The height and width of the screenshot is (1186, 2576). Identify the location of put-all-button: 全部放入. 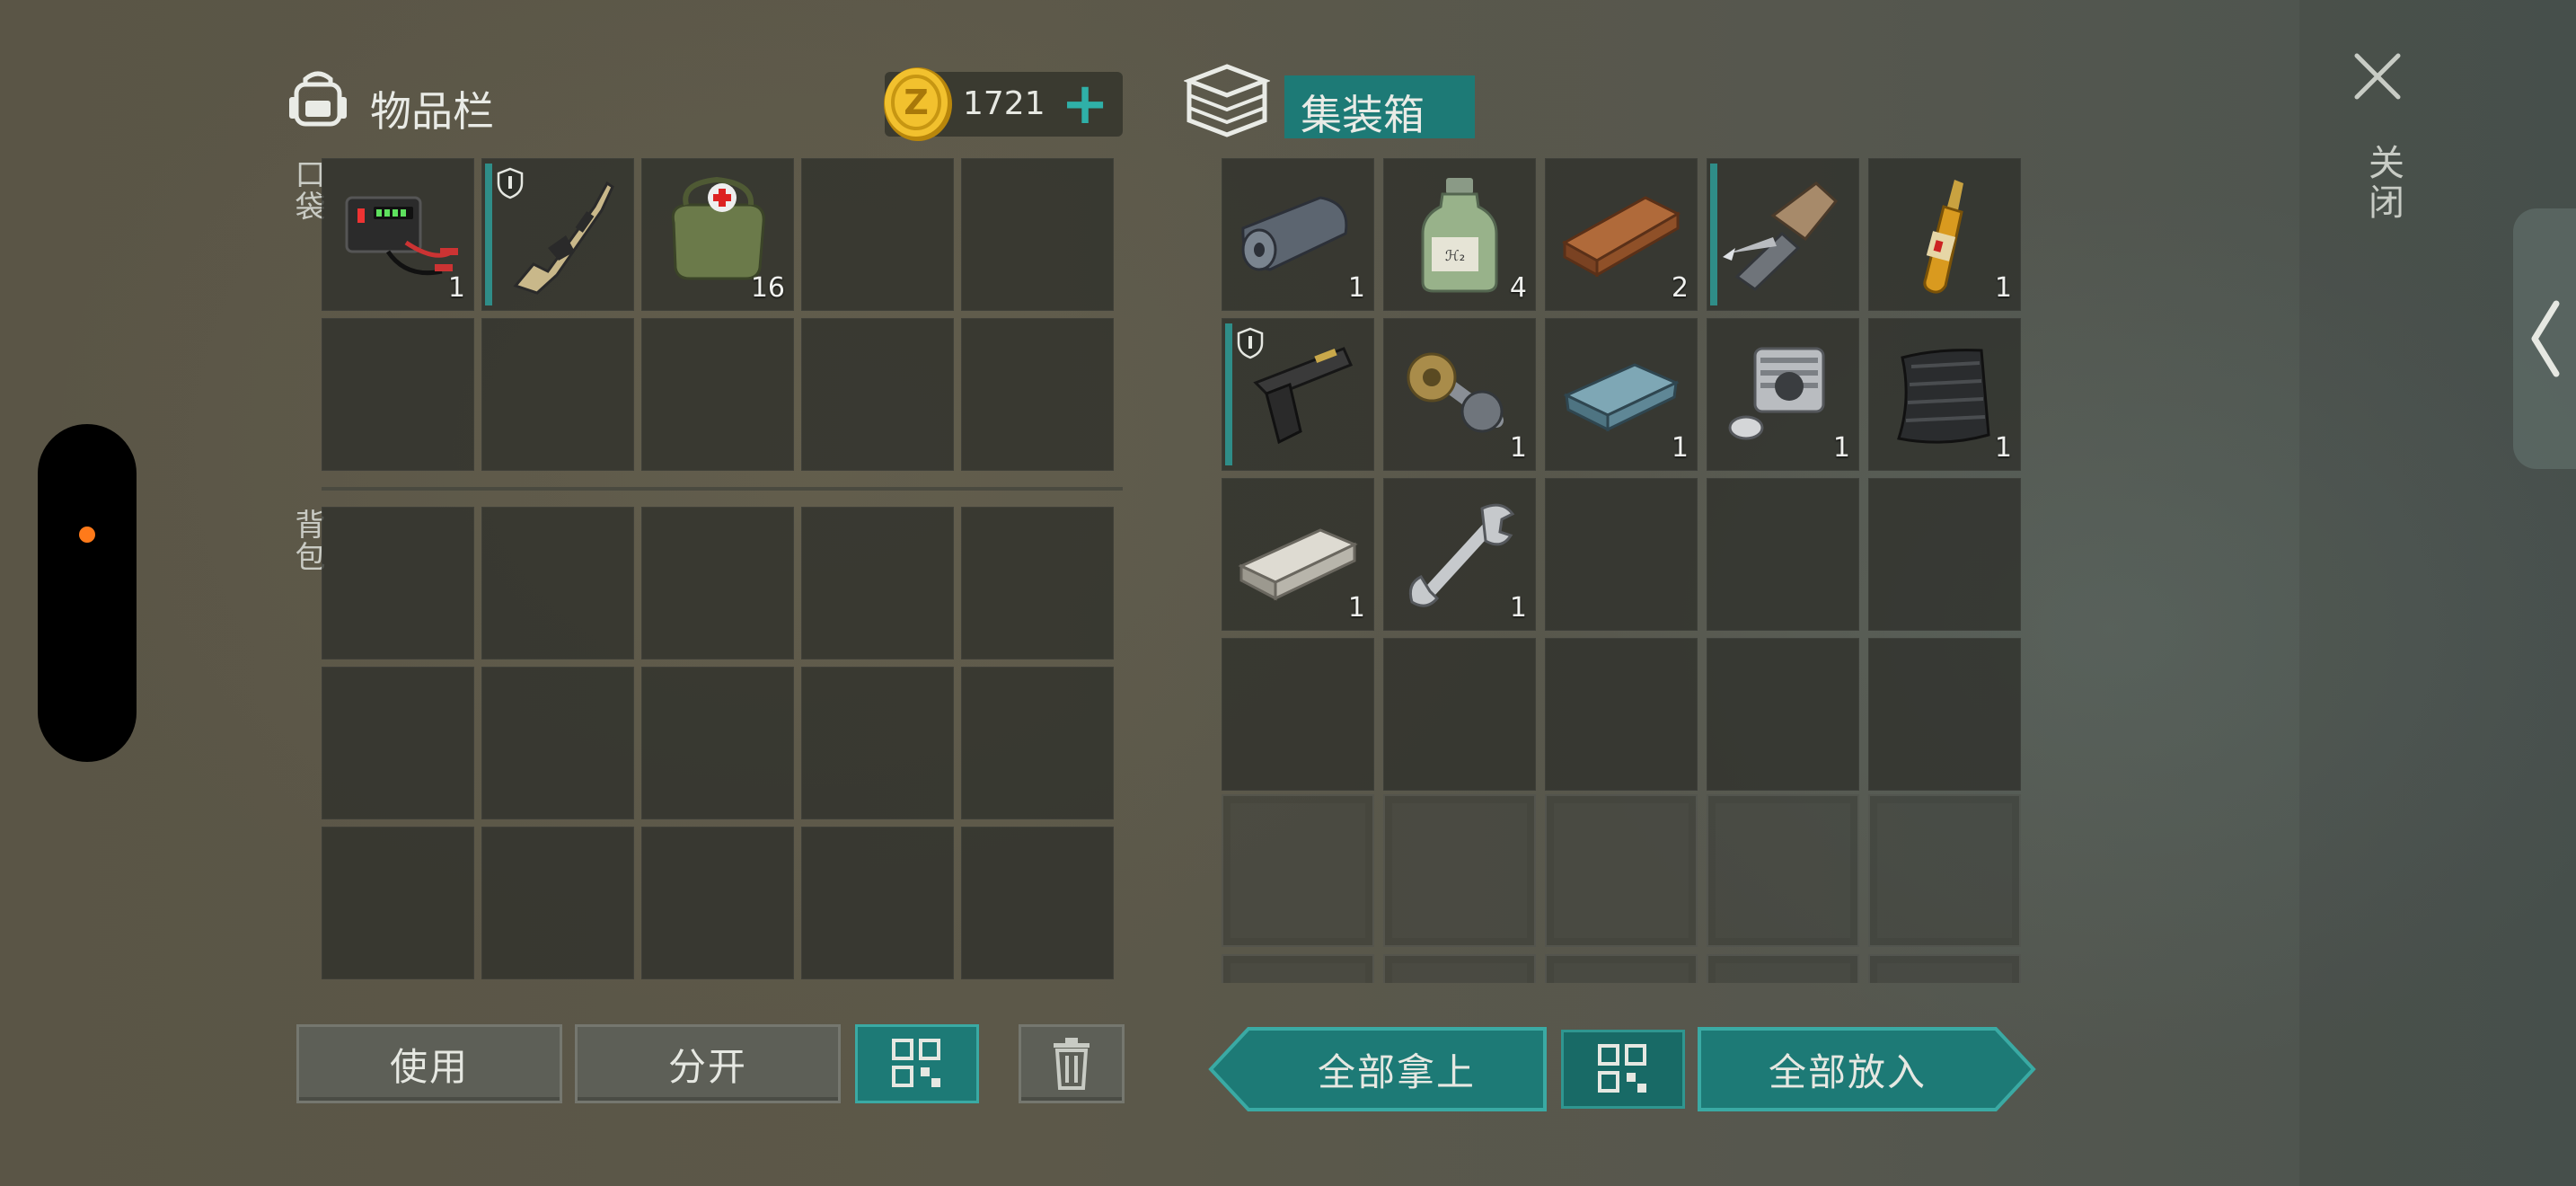
(1847, 1069).